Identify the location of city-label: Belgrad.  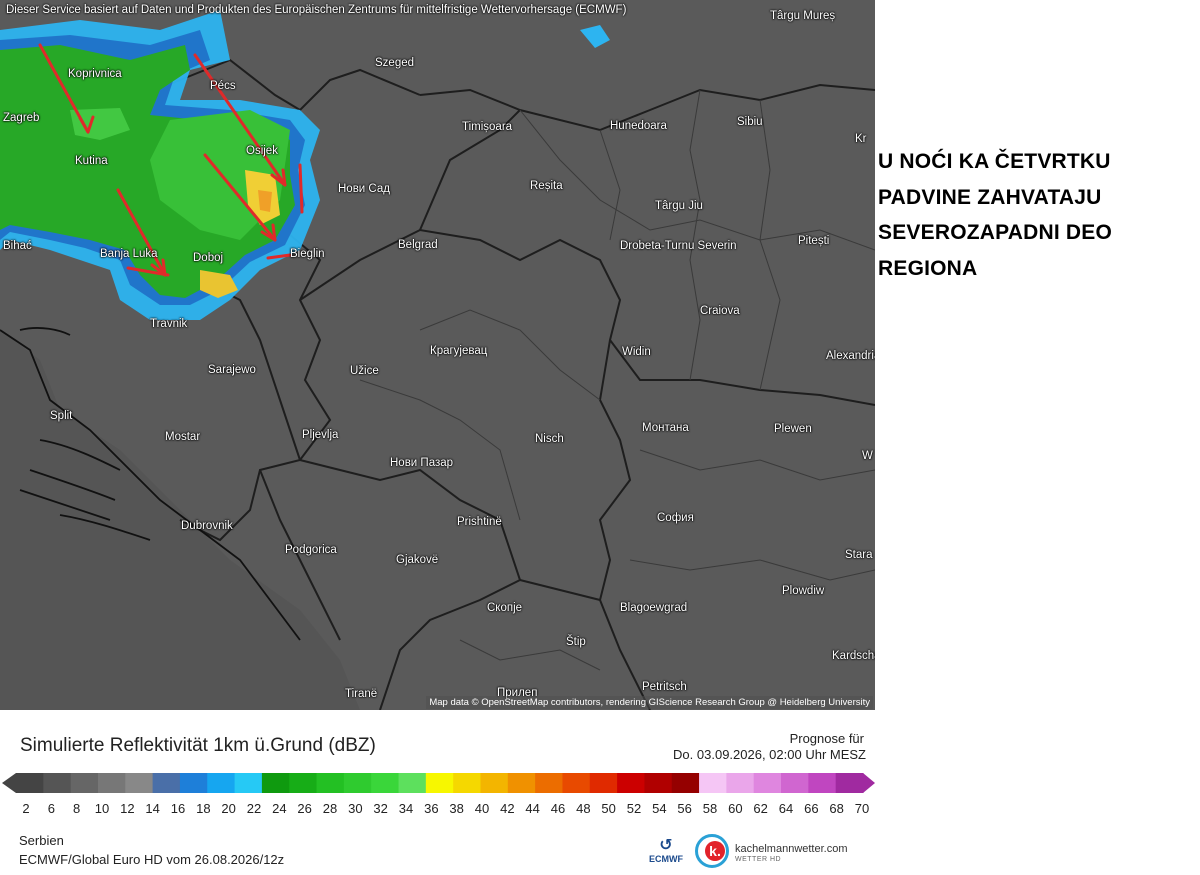
(418, 245).